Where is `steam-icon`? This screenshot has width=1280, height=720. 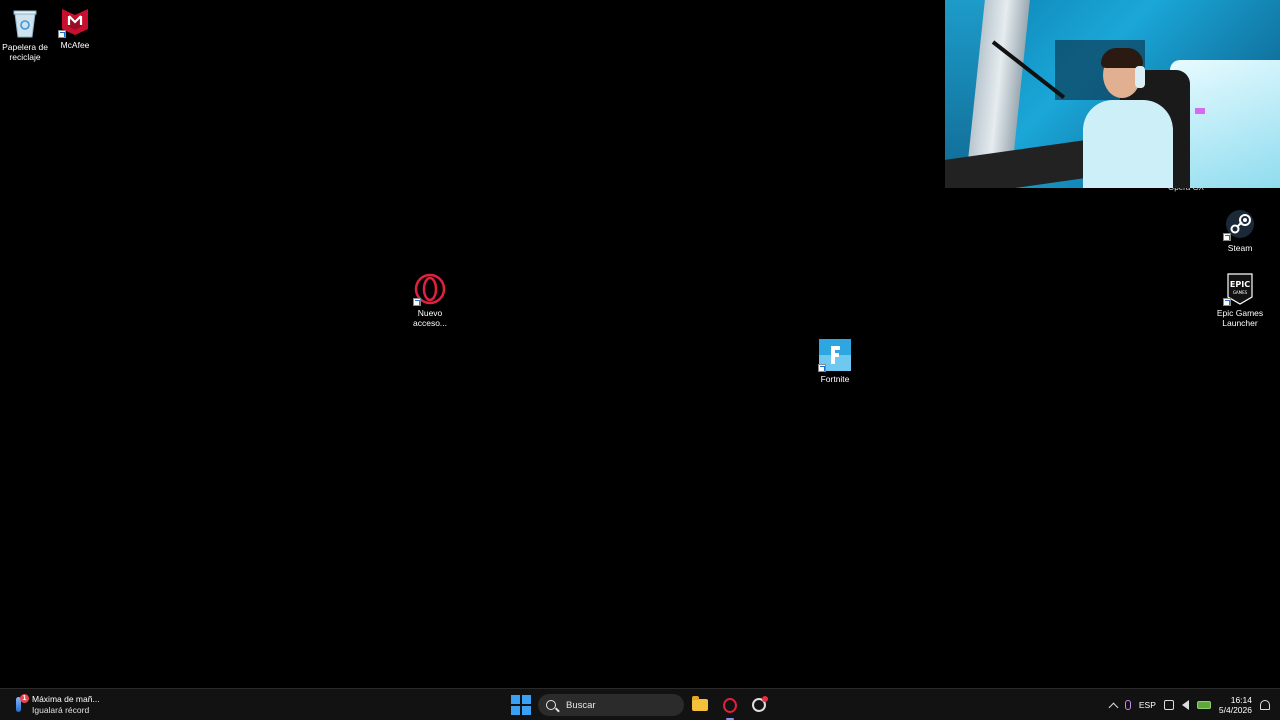 steam-icon is located at coordinates (1240, 224).